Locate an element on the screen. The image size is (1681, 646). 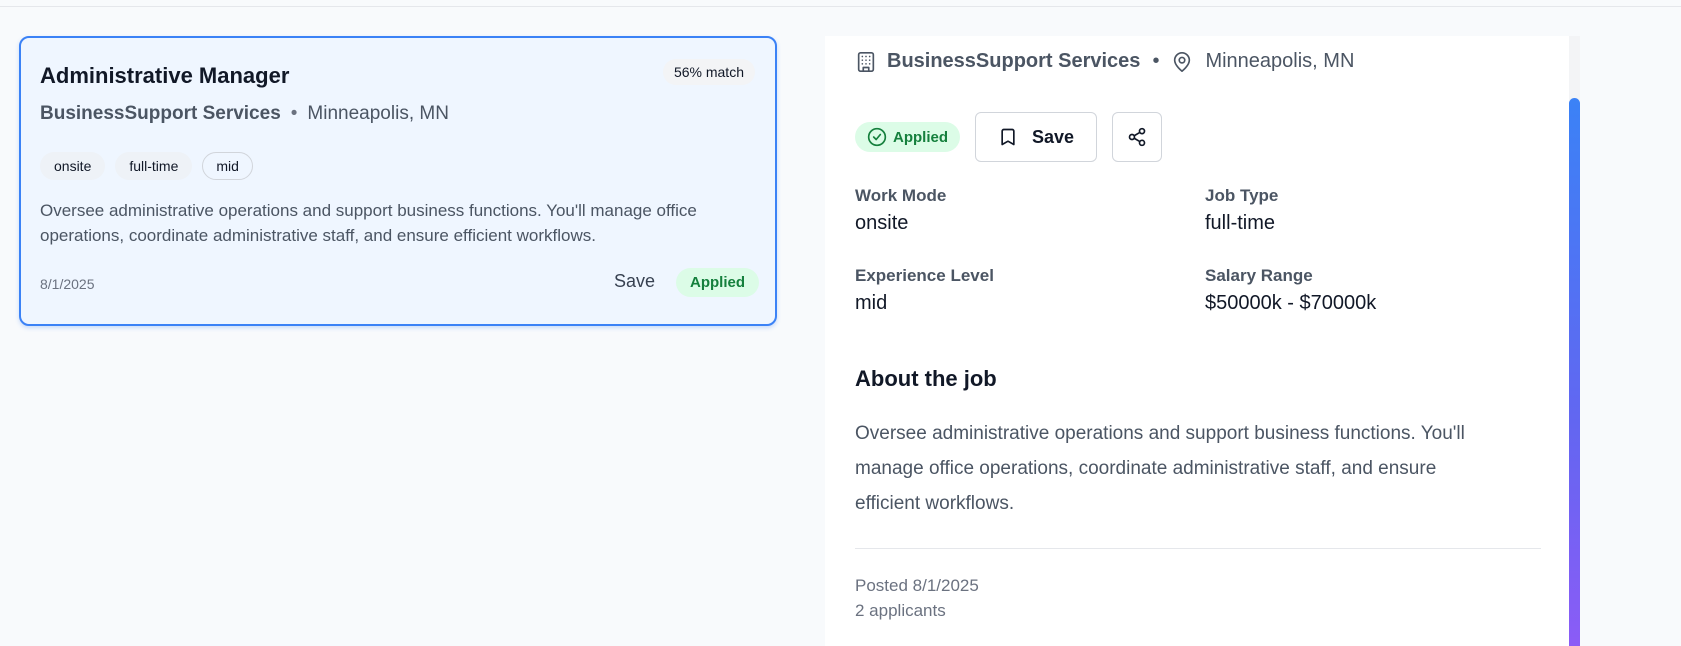
field-experience: Experience Level mid is located at coordinates (924, 290).